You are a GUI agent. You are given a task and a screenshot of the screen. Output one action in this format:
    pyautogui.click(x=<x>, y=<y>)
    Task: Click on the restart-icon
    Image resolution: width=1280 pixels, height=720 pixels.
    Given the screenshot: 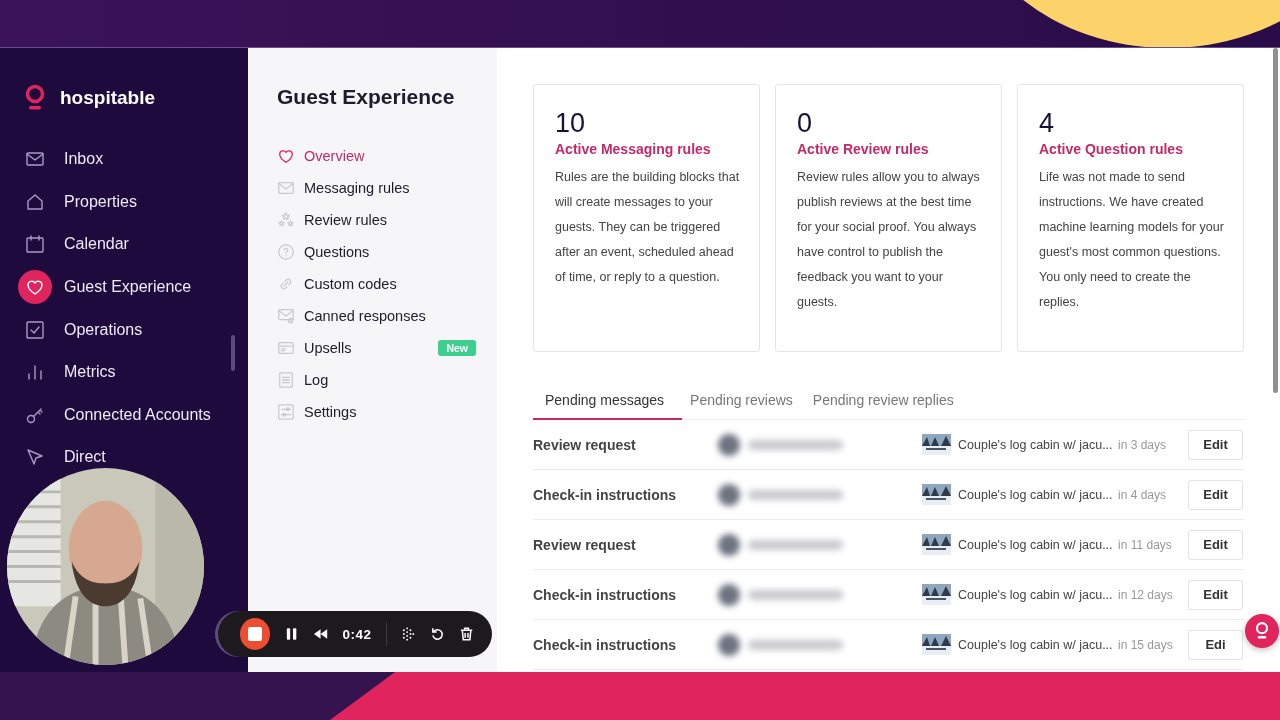 What is the action you would take?
    pyautogui.click(x=437, y=634)
    